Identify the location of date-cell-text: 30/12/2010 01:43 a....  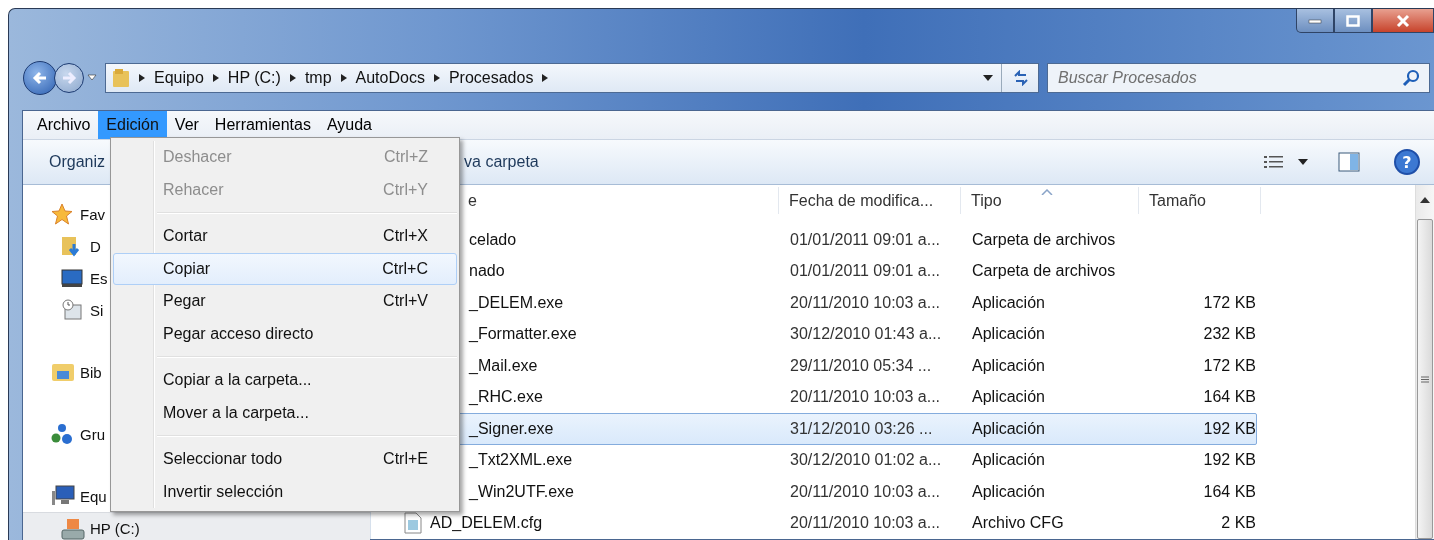
(866, 334).